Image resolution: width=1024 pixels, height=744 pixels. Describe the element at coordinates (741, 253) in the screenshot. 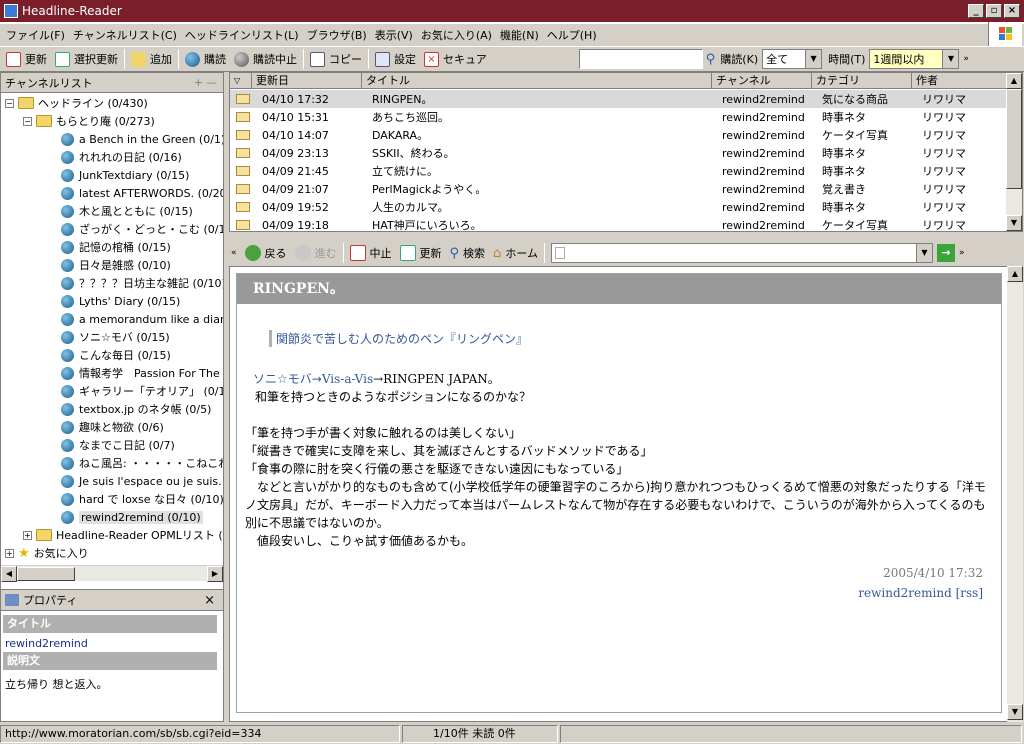

I see `address-bar: ▼` at that location.